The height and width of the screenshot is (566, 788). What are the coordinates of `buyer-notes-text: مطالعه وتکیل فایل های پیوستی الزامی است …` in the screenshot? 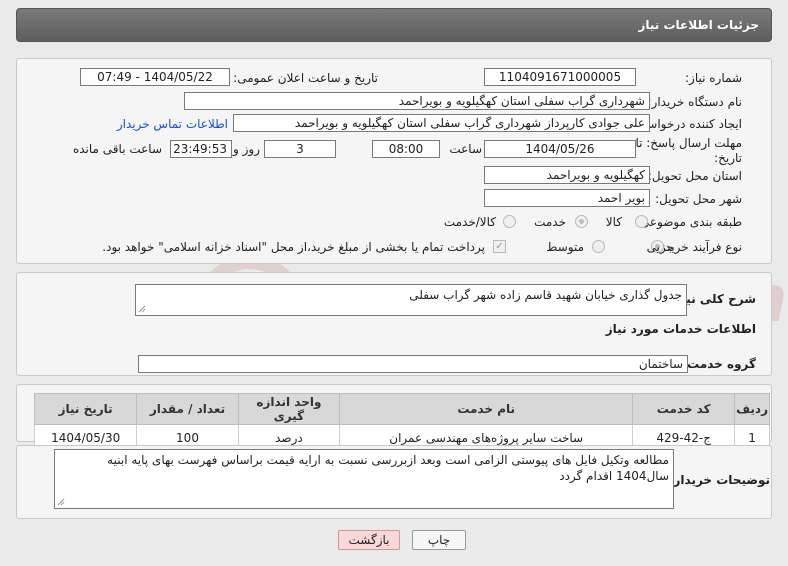 It's located at (388, 468).